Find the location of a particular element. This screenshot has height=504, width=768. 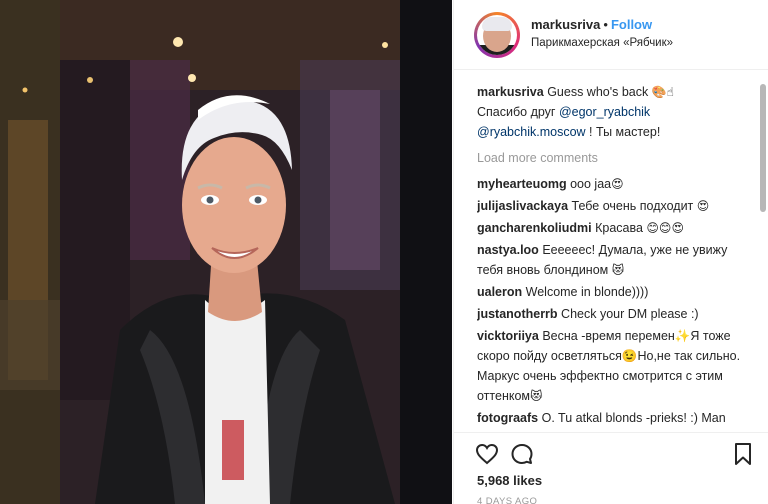

bookmark-icon is located at coordinates (743, 454).